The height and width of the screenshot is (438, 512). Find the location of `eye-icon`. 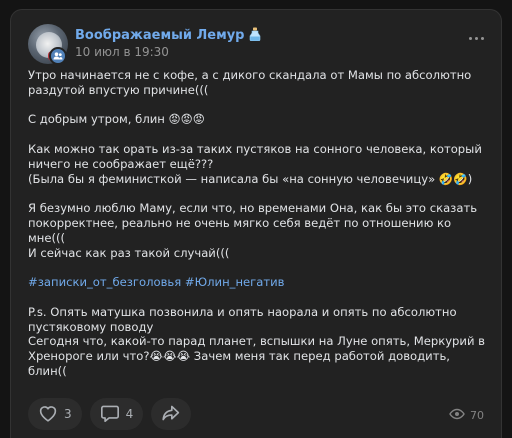

eye-icon is located at coordinates (457, 415).